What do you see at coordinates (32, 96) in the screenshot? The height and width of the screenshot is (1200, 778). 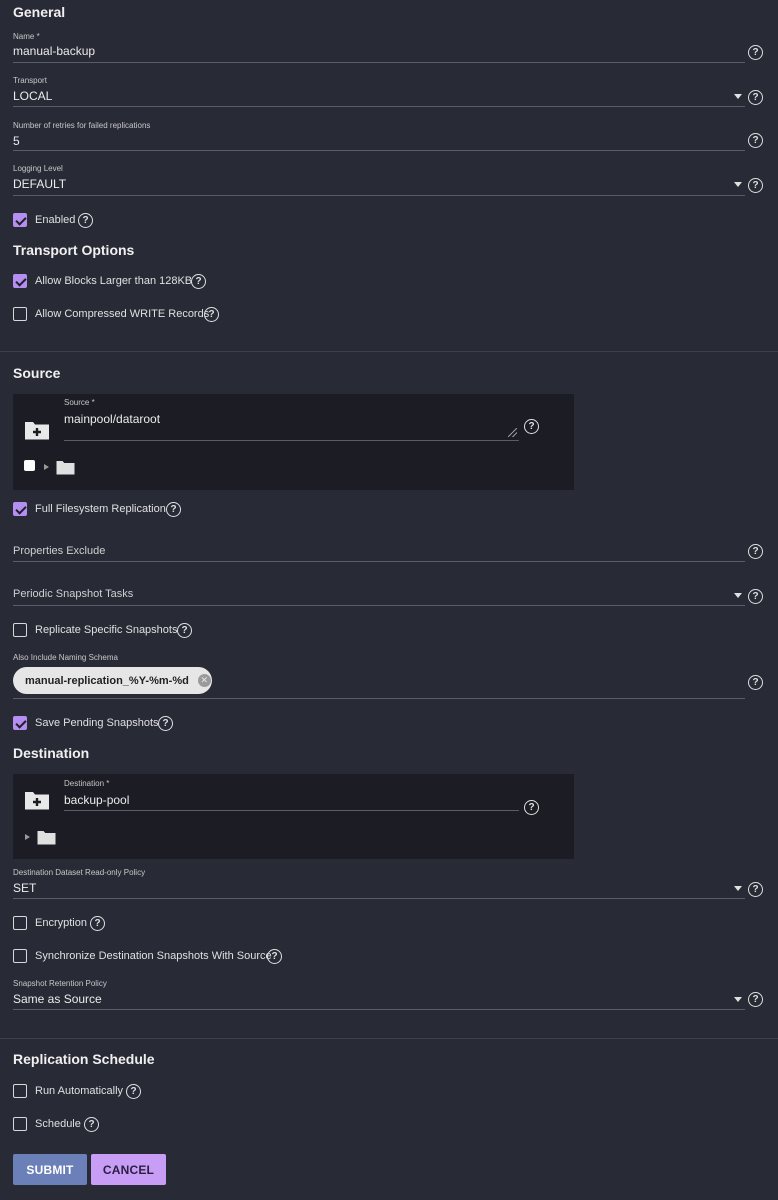 I see `transport-select: LOCAL` at bounding box center [32, 96].